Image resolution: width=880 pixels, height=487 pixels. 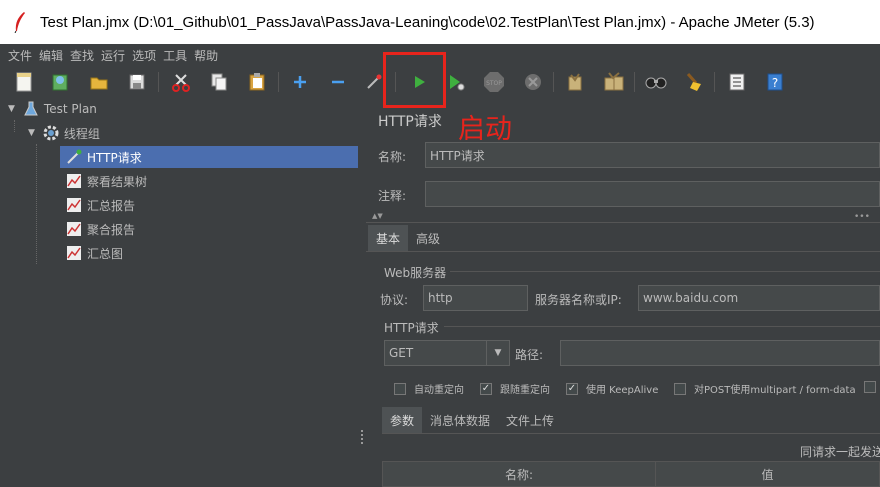 I want to click on test-plan-icon, so click(x=31, y=108).